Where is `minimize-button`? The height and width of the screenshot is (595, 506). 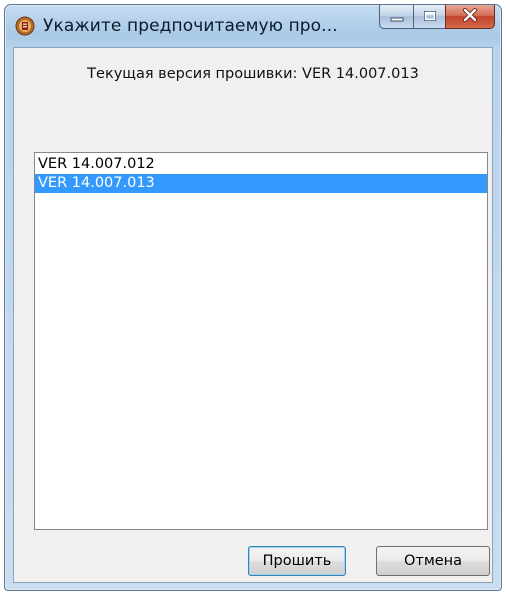
minimize-button is located at coordinates (396, 17).